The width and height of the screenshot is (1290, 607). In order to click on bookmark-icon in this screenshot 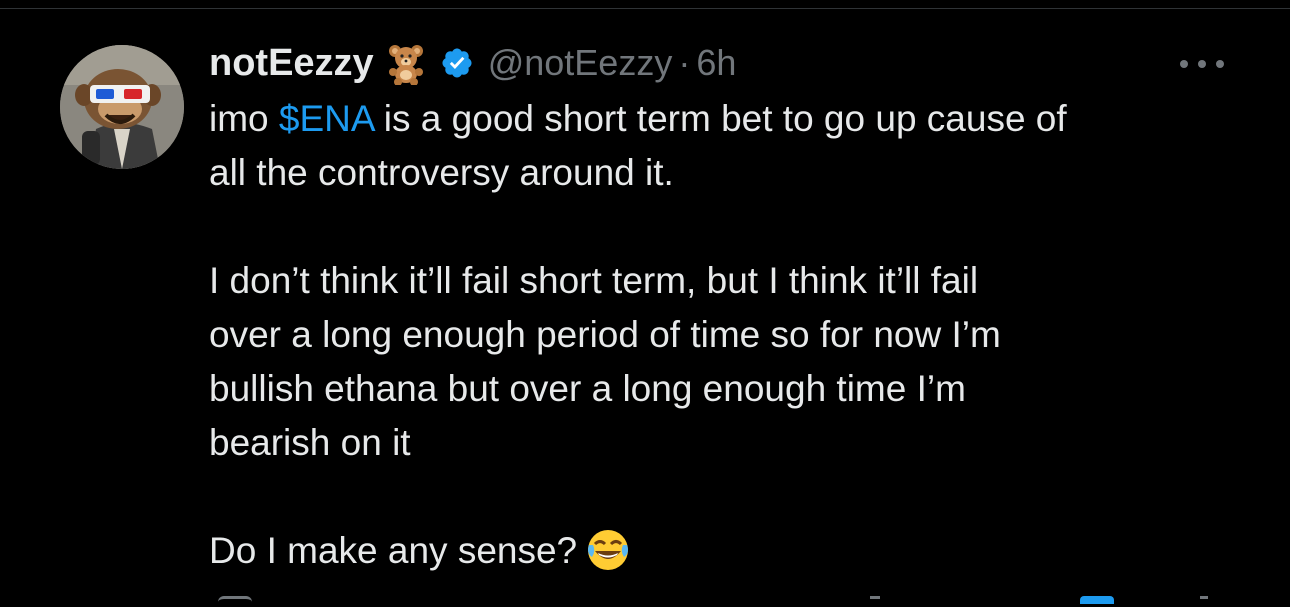, I will do `click(1097, 600)`.